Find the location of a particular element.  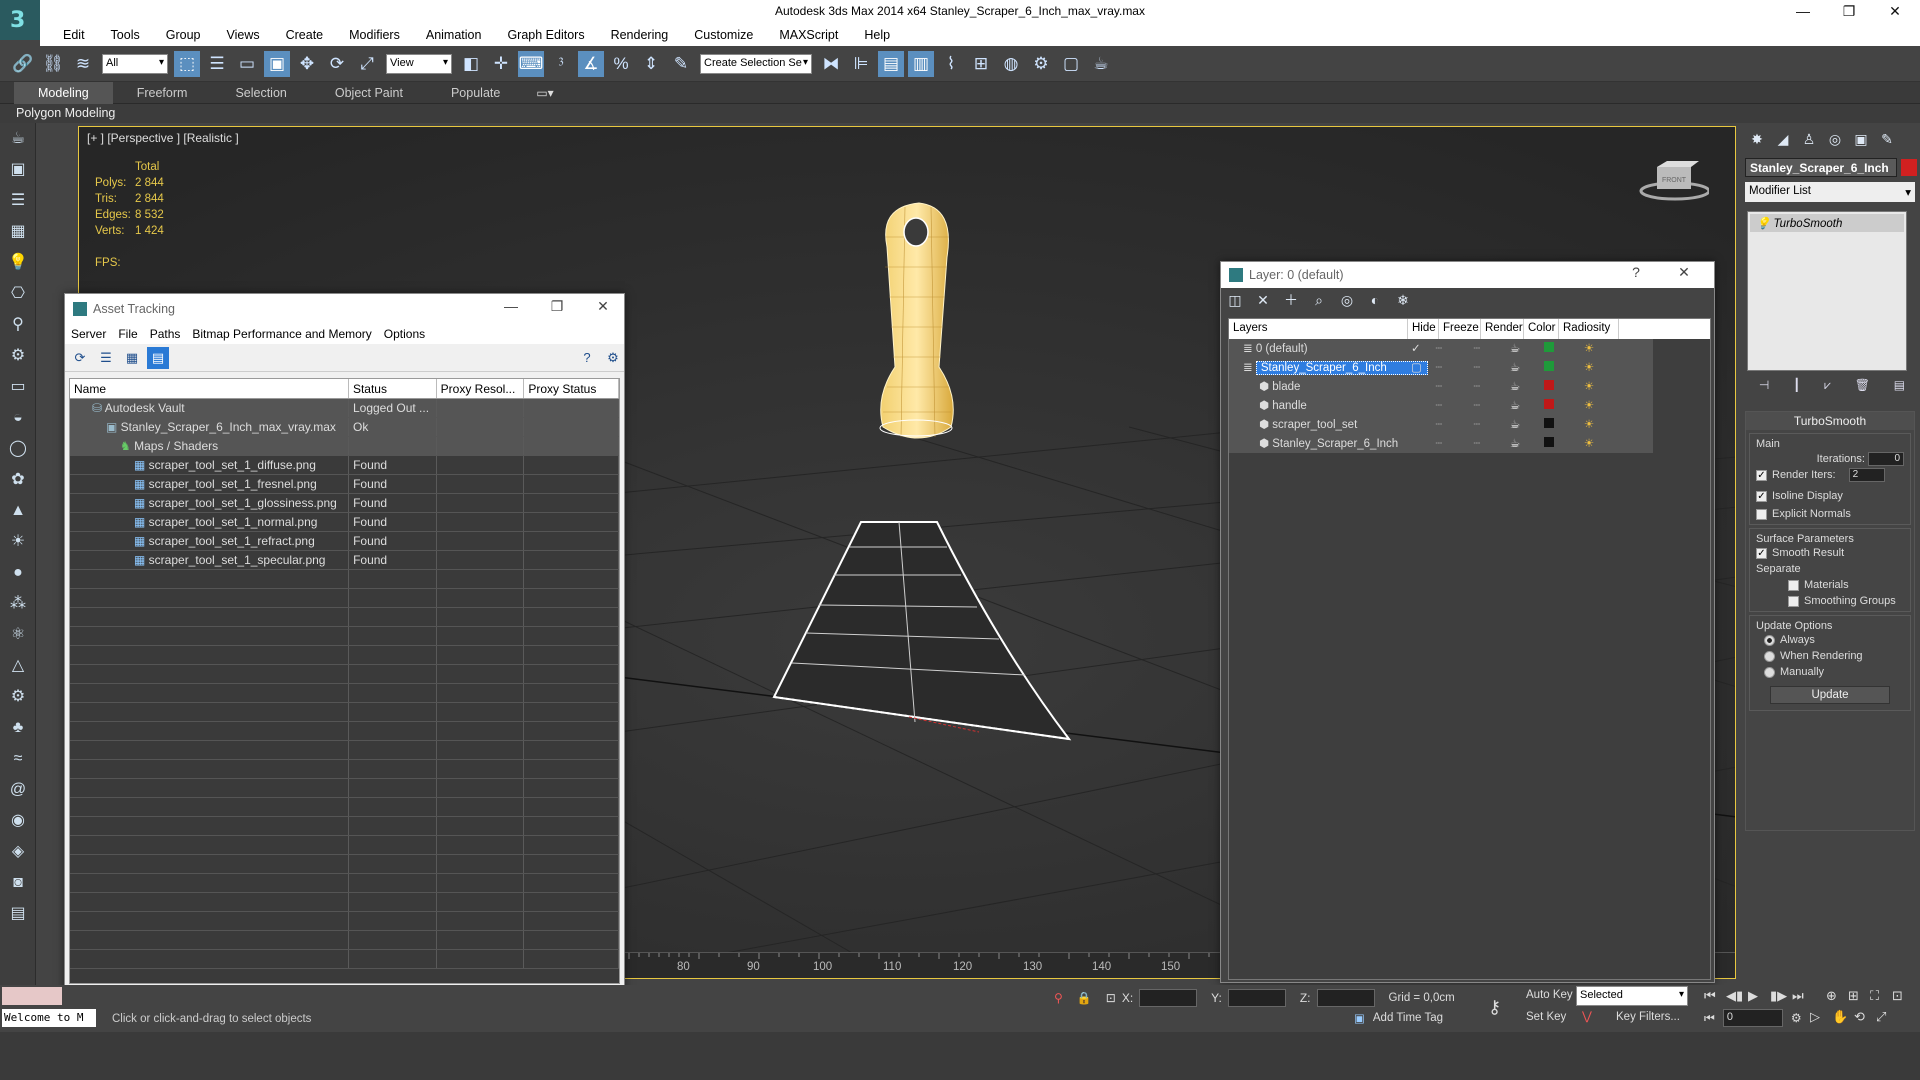

stack-item-turbosmooth: 💡 TurboSmooth is located at coordinates (1827, 223).